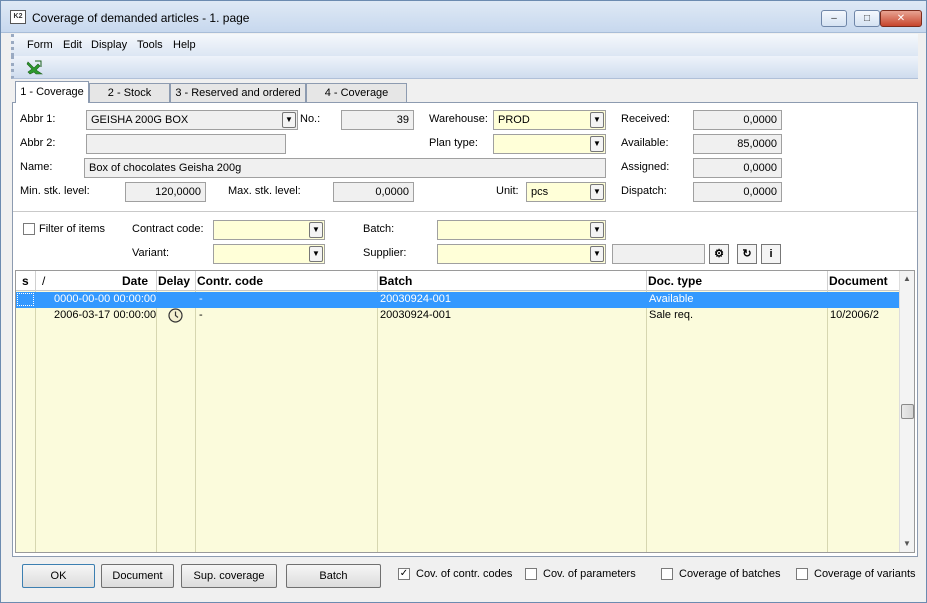 This screenshot has width=927, height=603. I want to click on min-stk-label: Min. stk. level:, so click(55, 191).